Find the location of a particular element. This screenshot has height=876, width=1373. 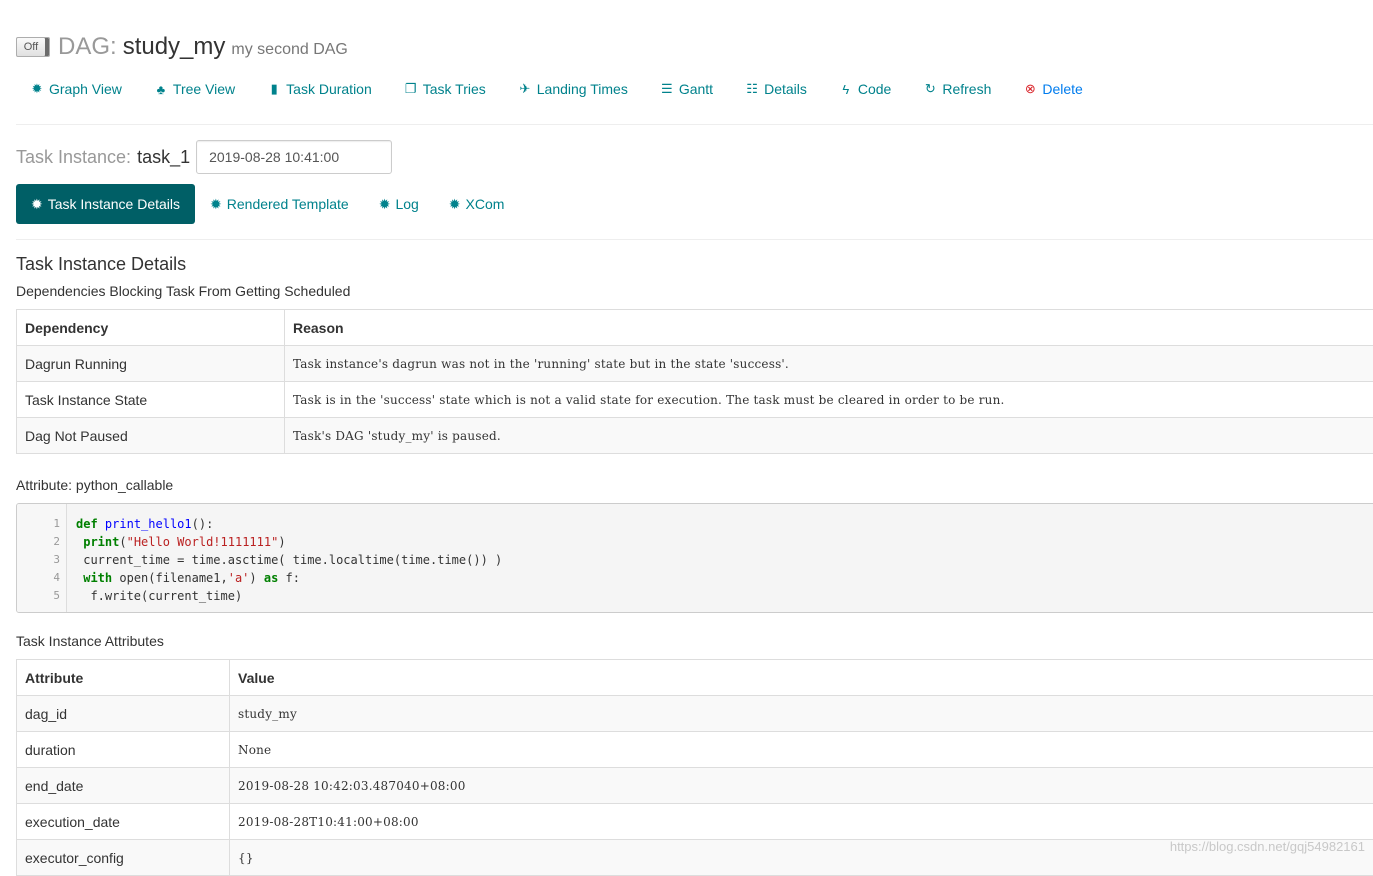

list-icon: ☷ is located at coordinates (752, 89).